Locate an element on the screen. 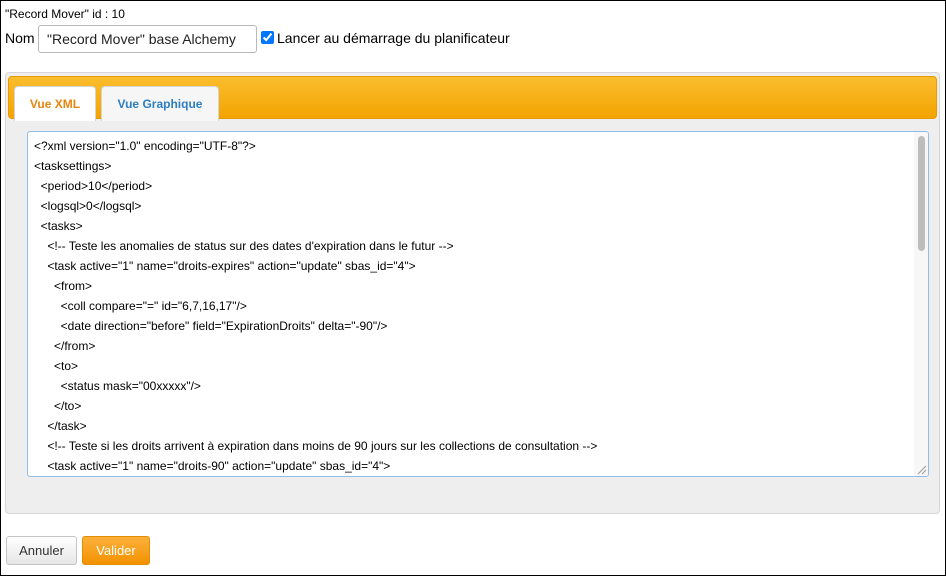 The width and height of the screenshot is (946, 576). code-line: <coll compare="=" id="6,7,16,17"/> is located at coordinates (140, 306).